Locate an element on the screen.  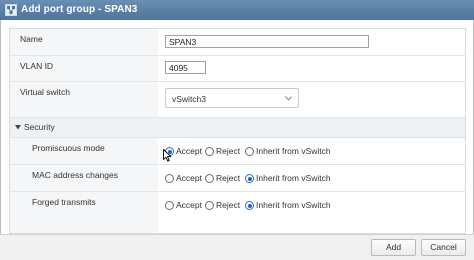
network-icon is located at coordinates (11, 10).